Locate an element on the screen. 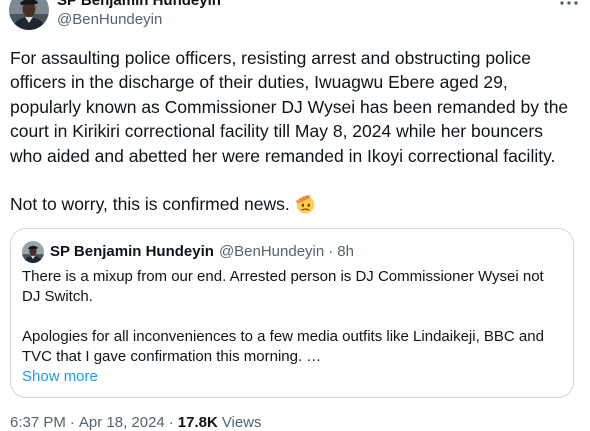 This screenshot has height=431, width=590. timestamp-link: 6:37 PM · Apr 18, 2024 is located at coordinates (87, 422).